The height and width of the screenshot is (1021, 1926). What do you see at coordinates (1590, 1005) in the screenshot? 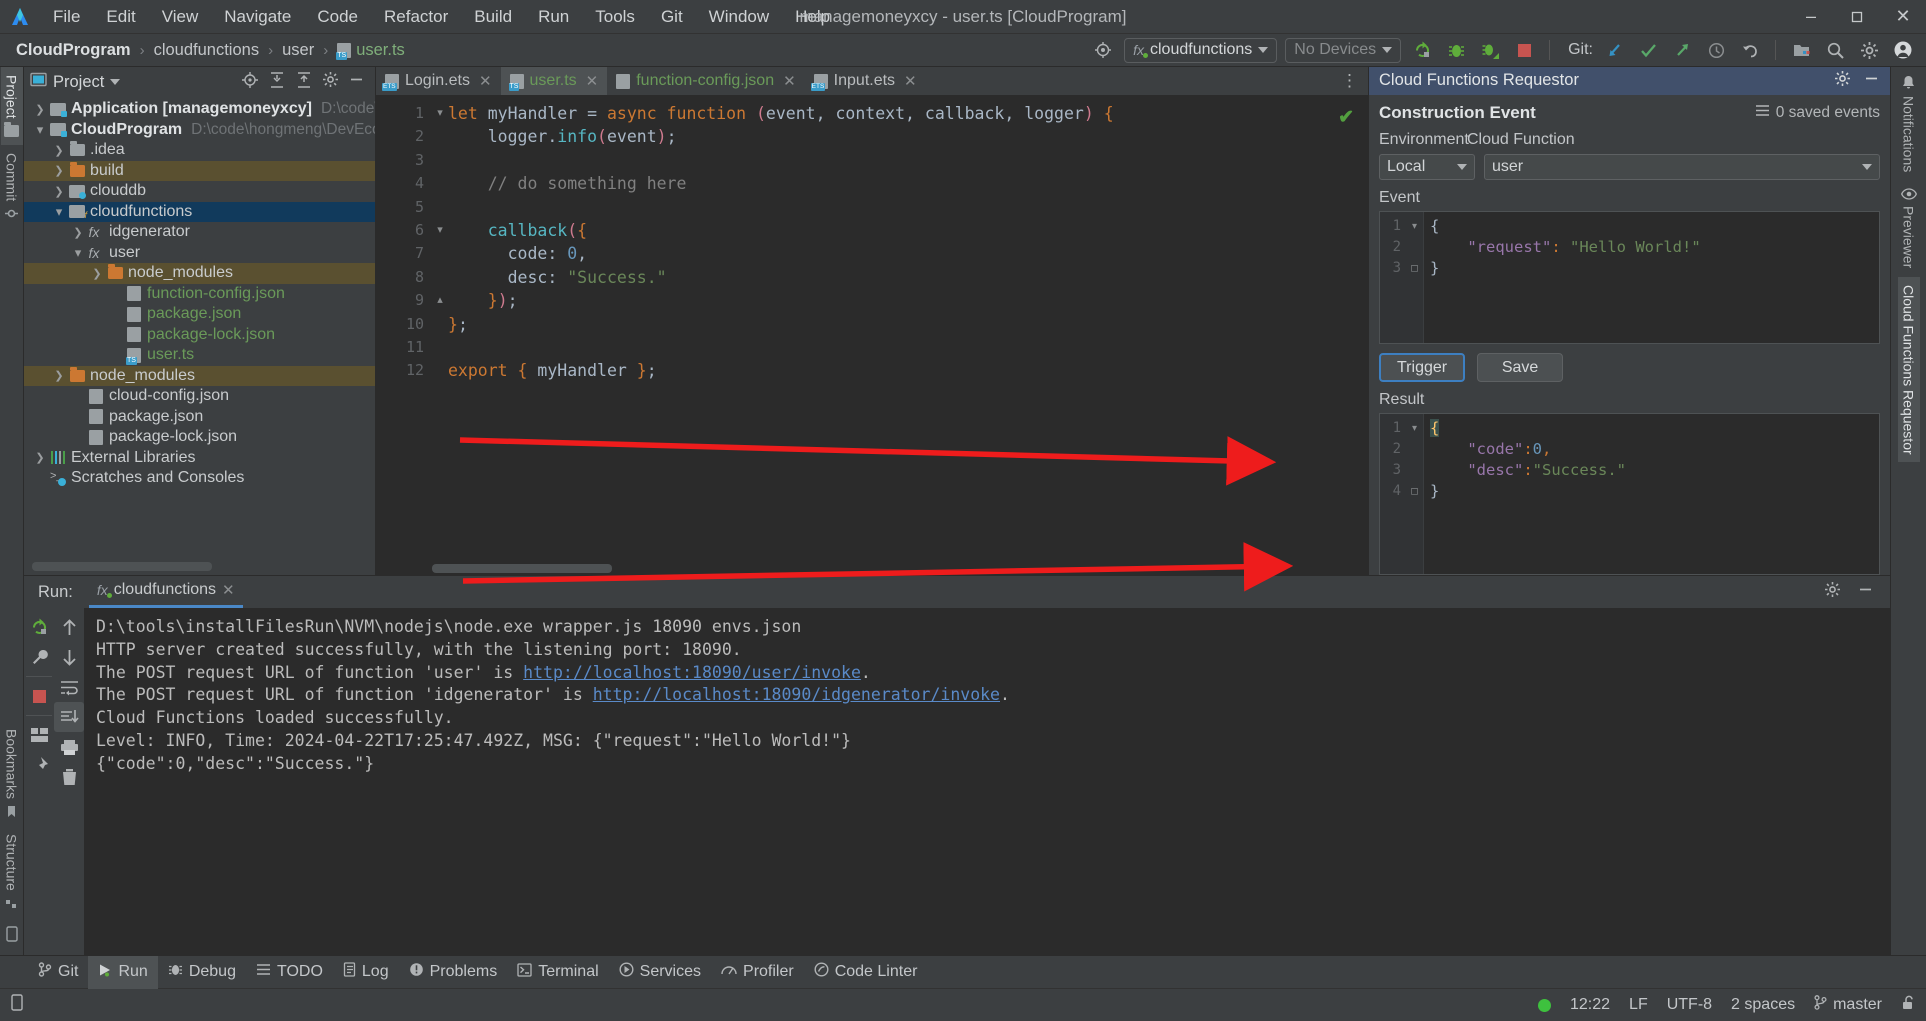
I see `status-time: 12:22` at bounding box center [1590, 1005].